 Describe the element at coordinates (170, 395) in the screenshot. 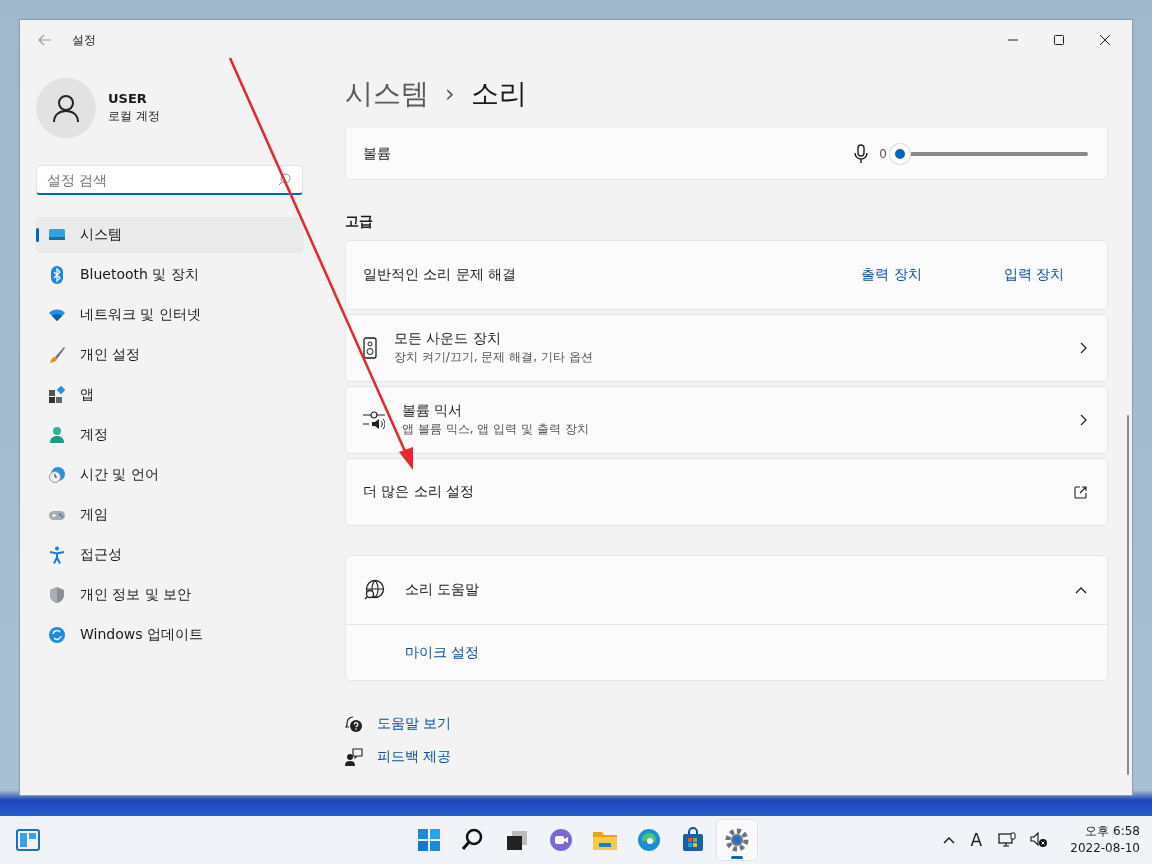

I see `sidebar-item: 앱` at that location.